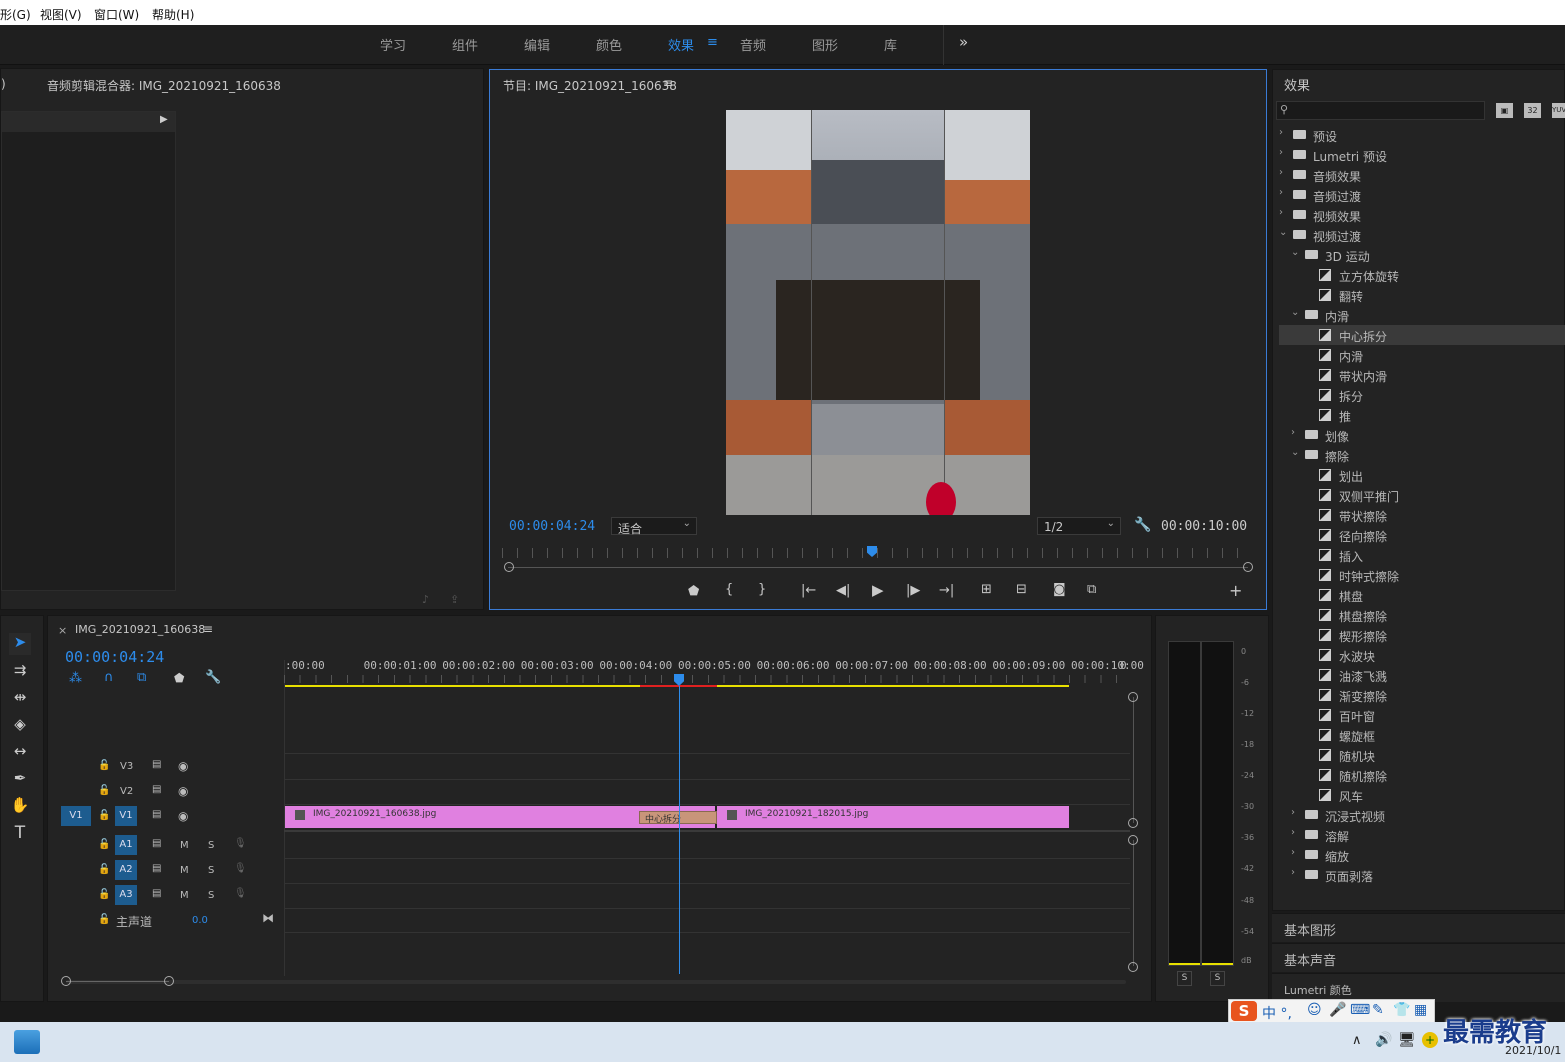  Describe the element at coordinates (1422, 695) in the screenshot. I see `effects-item: 渐变擦除` at that location.